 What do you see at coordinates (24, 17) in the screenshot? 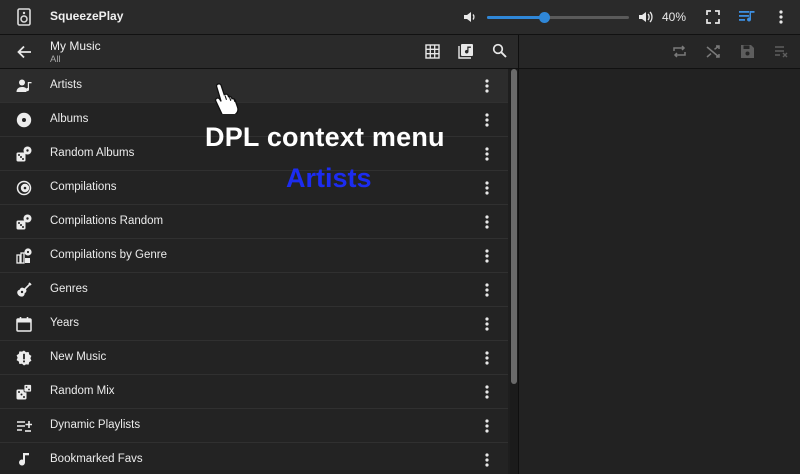
I see `speaker-icon` at bounding box center [24, 17].